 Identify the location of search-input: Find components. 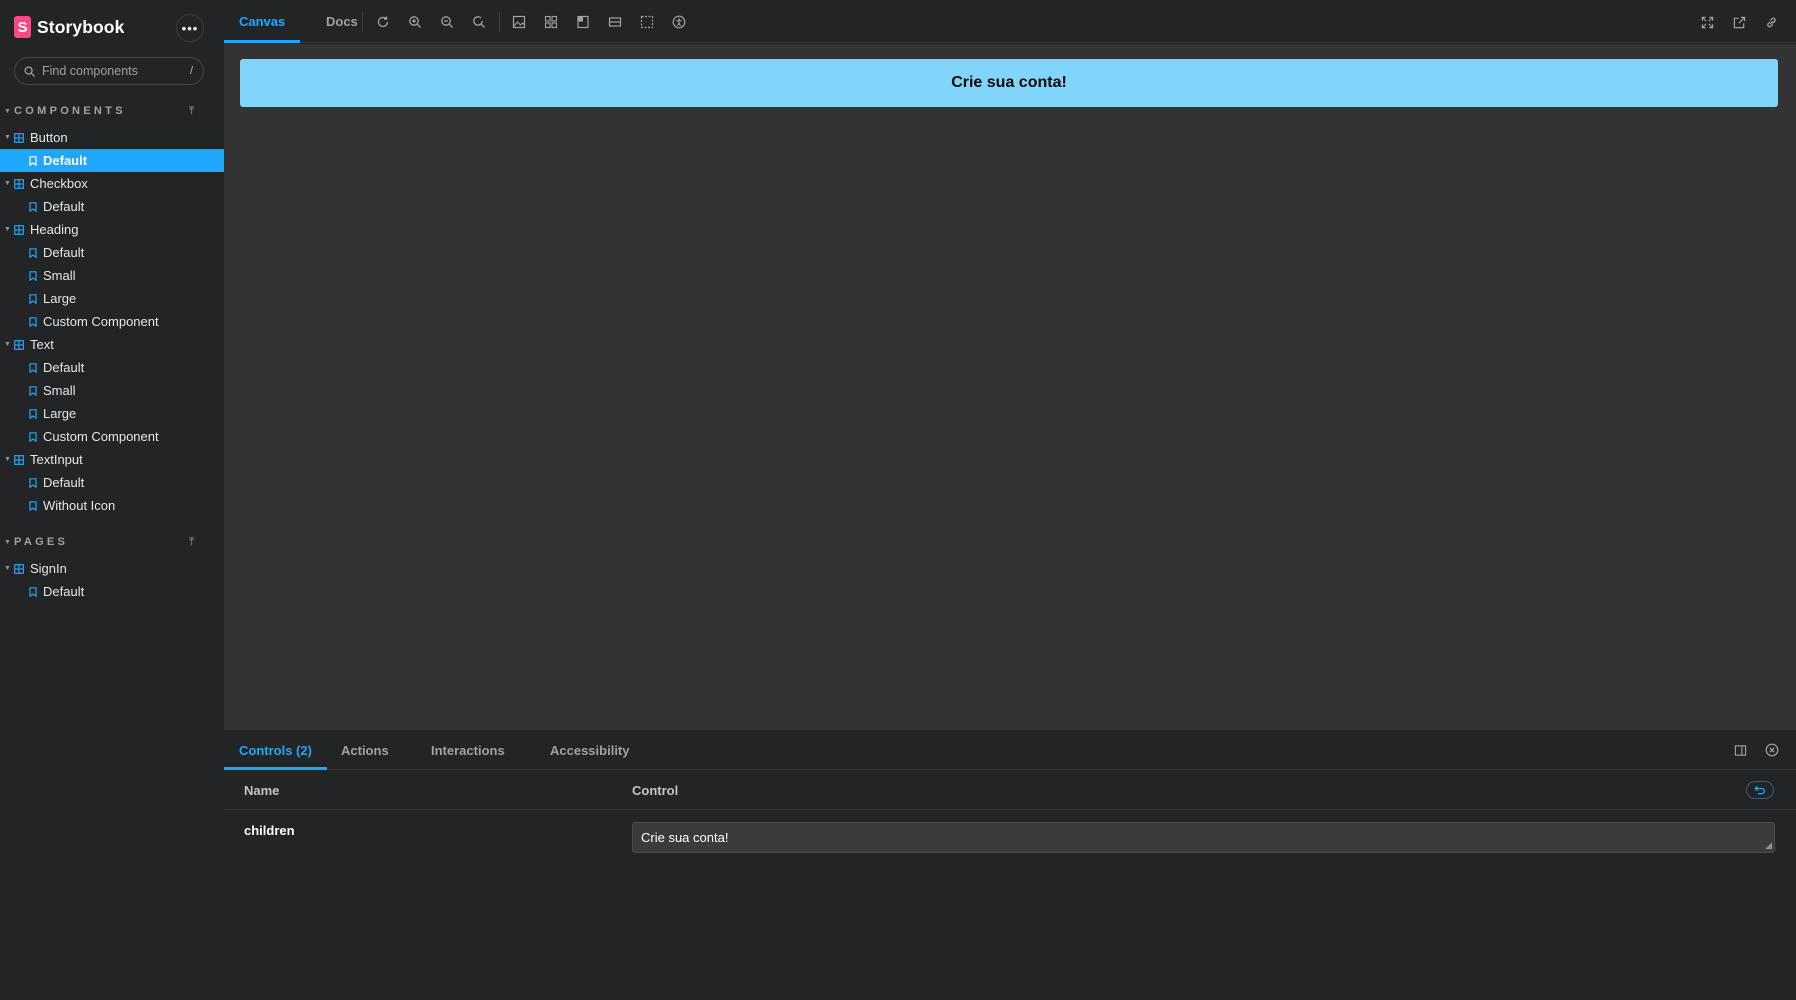
(116, 71).